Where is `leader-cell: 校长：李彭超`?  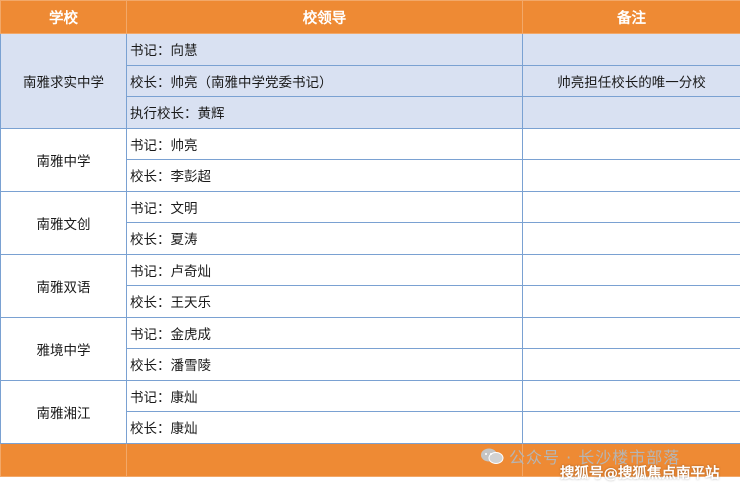 leader-cell: 校长：李彭超 is located at coordinates (324, 175).